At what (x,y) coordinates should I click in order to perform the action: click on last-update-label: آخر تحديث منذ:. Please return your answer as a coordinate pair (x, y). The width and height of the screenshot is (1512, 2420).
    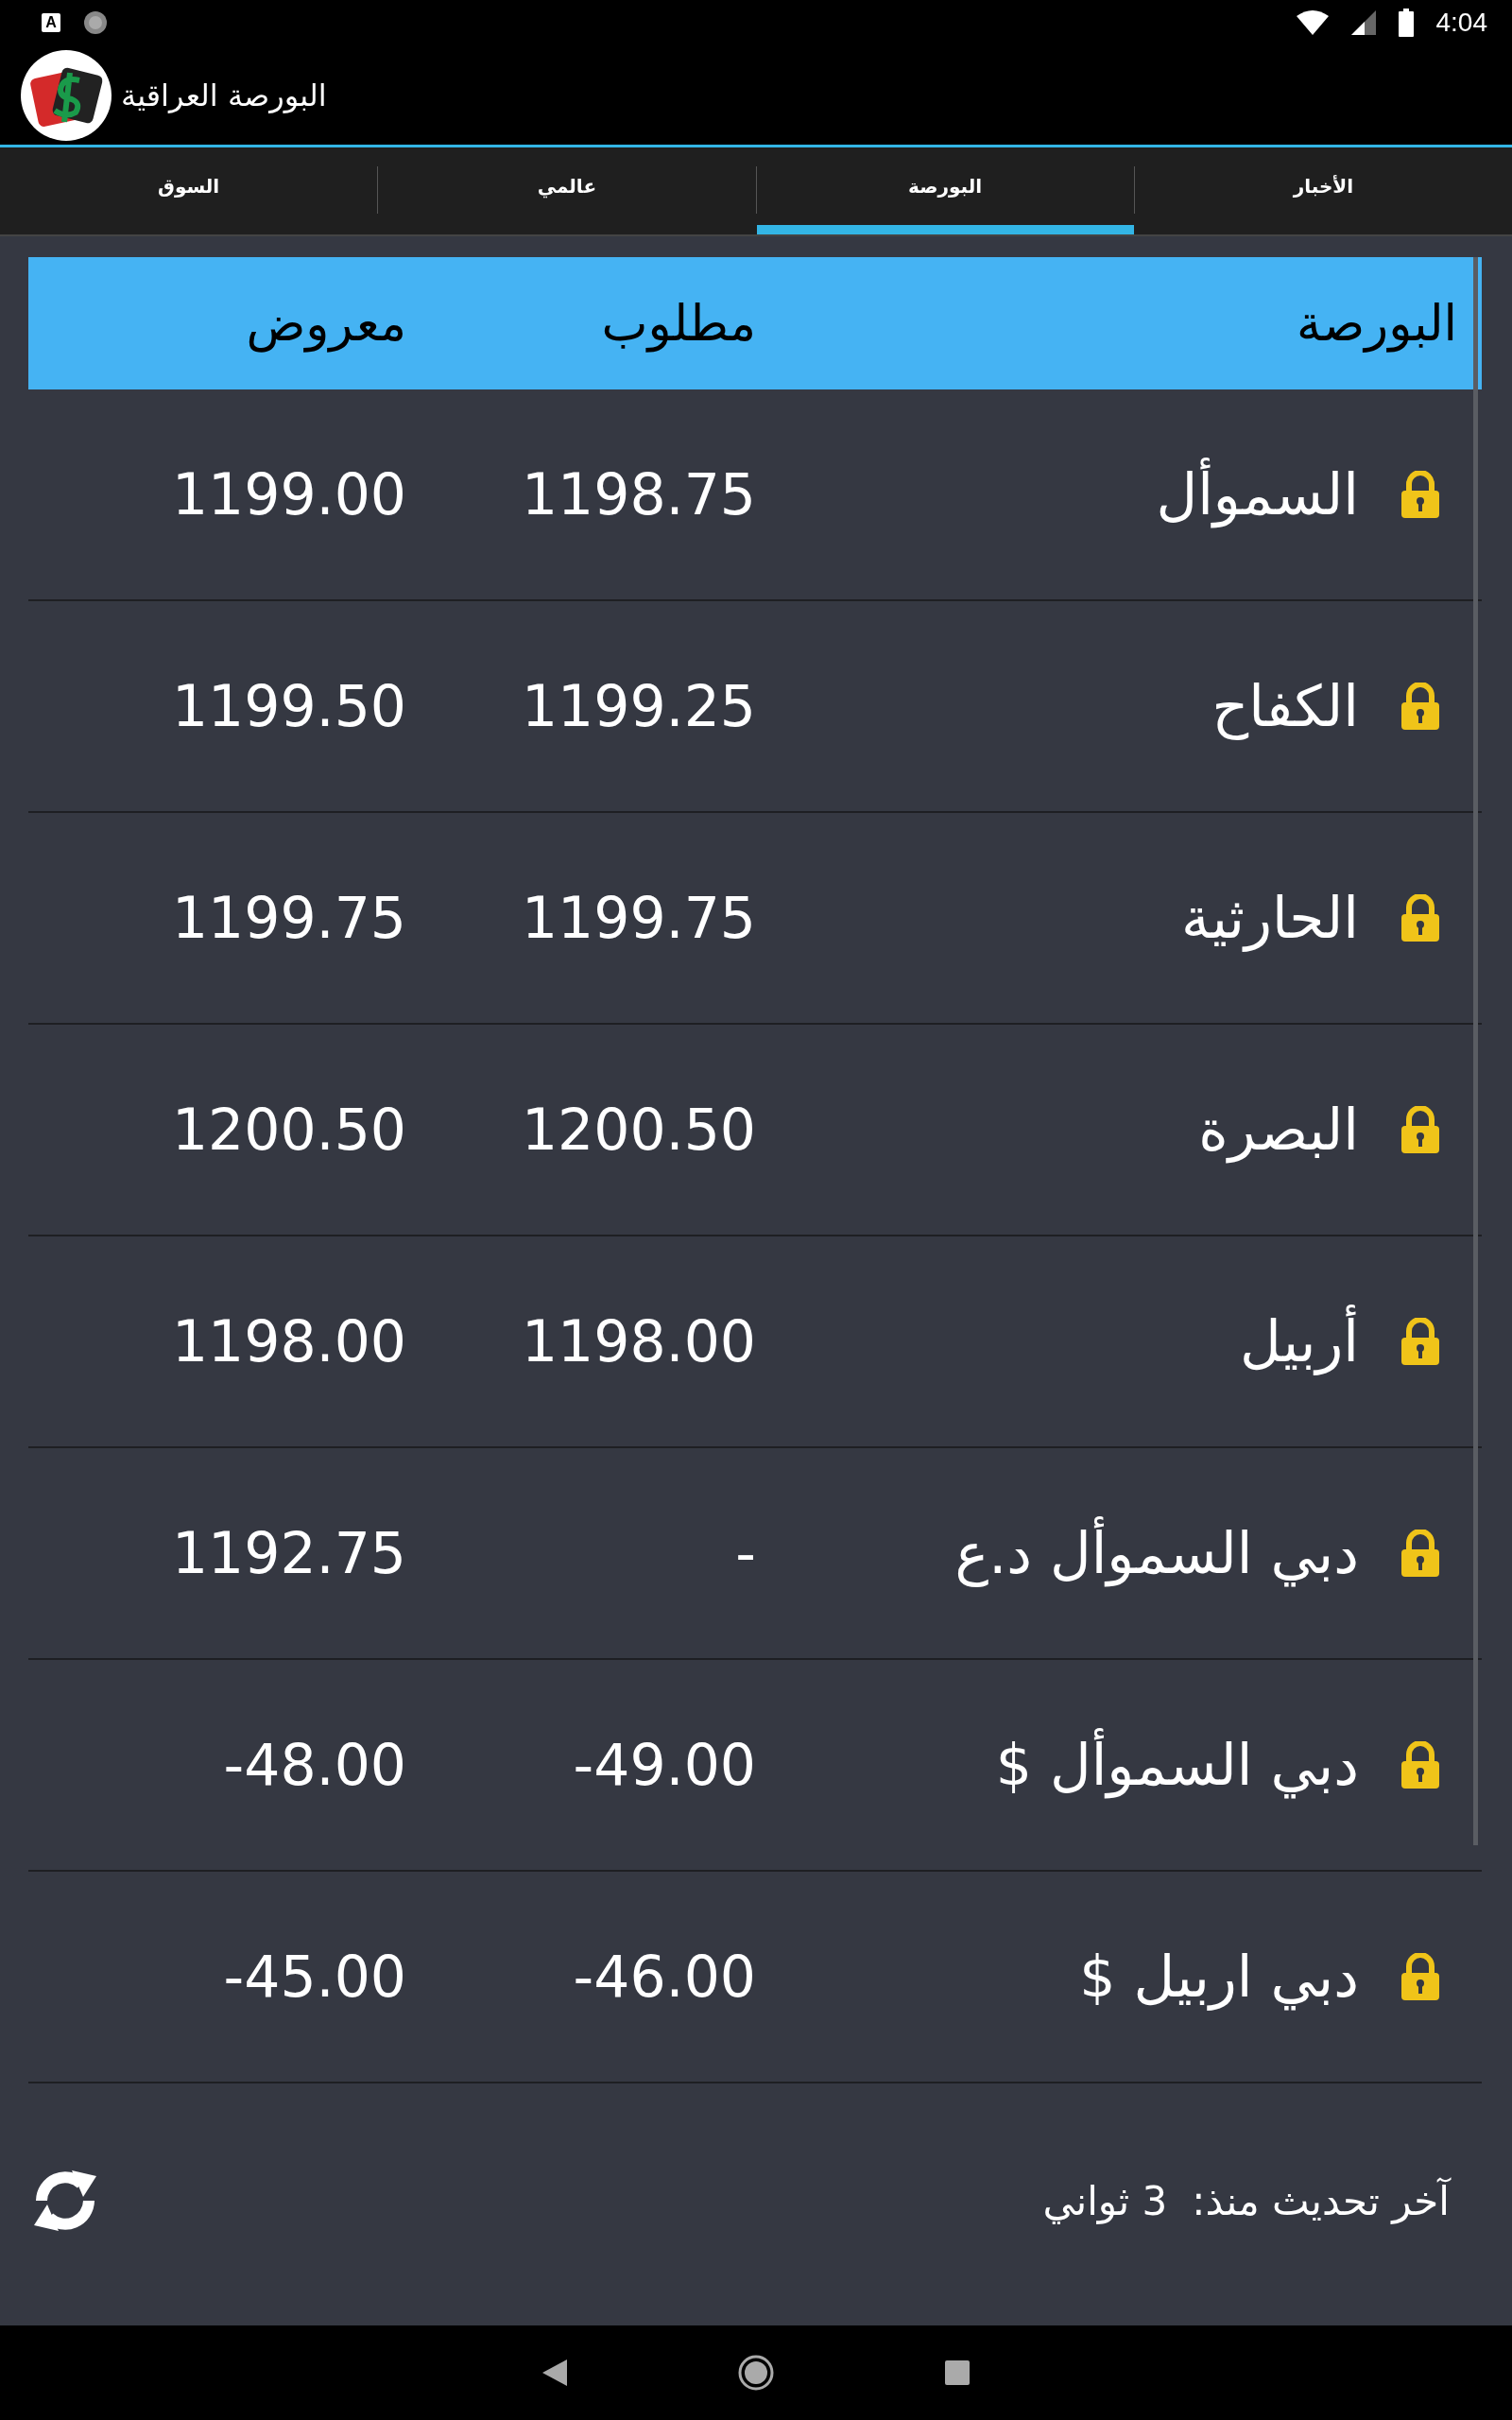
    Looking at the image, I should click on (1321, 2200).